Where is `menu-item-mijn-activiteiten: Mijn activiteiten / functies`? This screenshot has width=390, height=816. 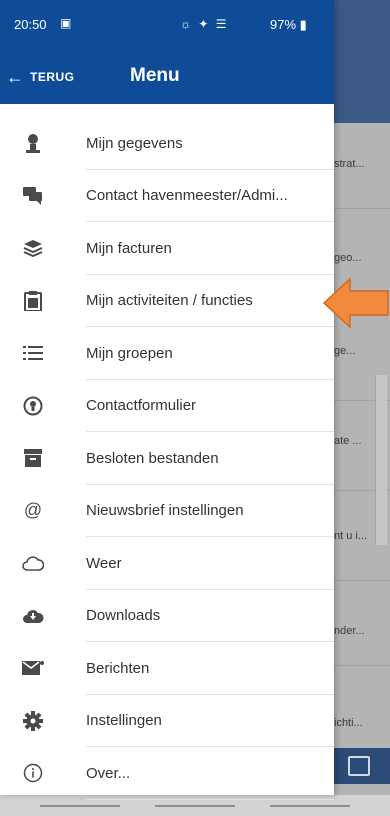
menu-item-mijn-activiteiten: Mijn activiteiten / functies is located at coordinates (167, 301).